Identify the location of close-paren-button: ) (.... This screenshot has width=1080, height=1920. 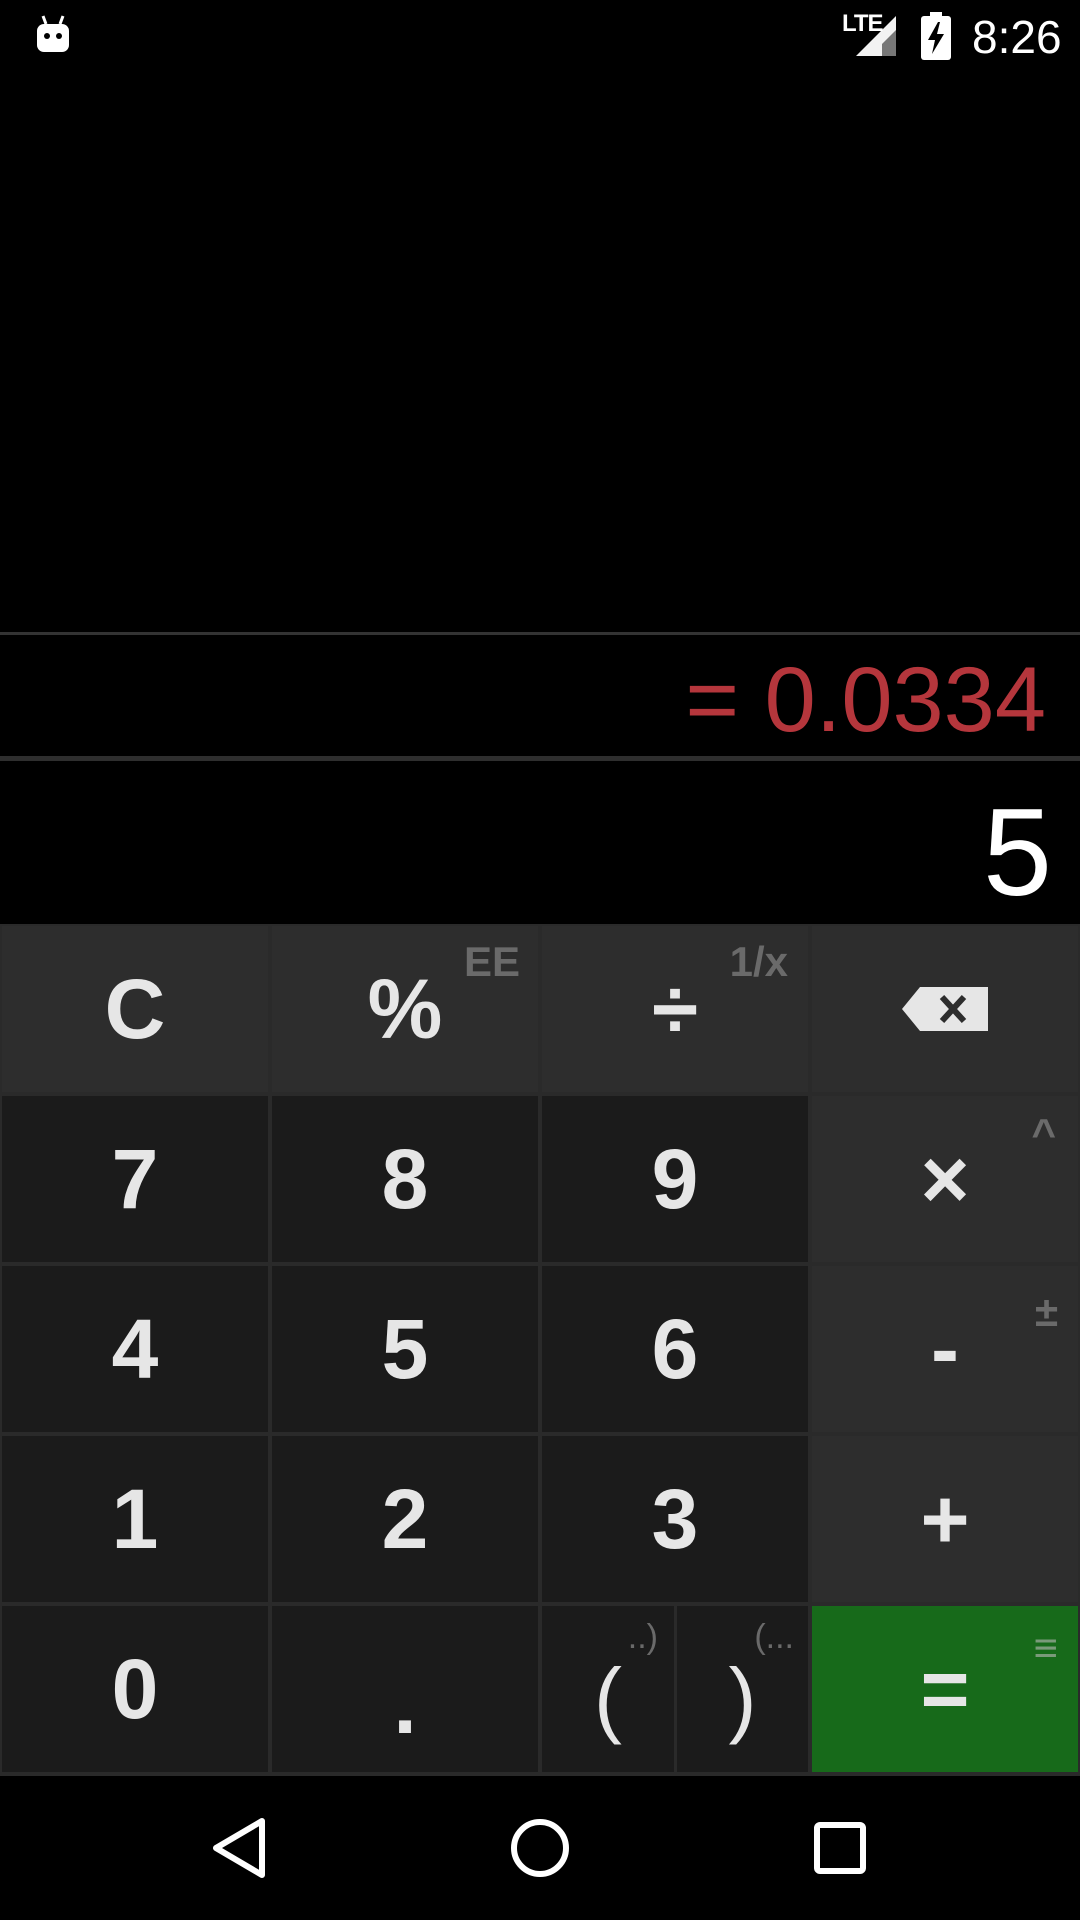
(742, 1689).